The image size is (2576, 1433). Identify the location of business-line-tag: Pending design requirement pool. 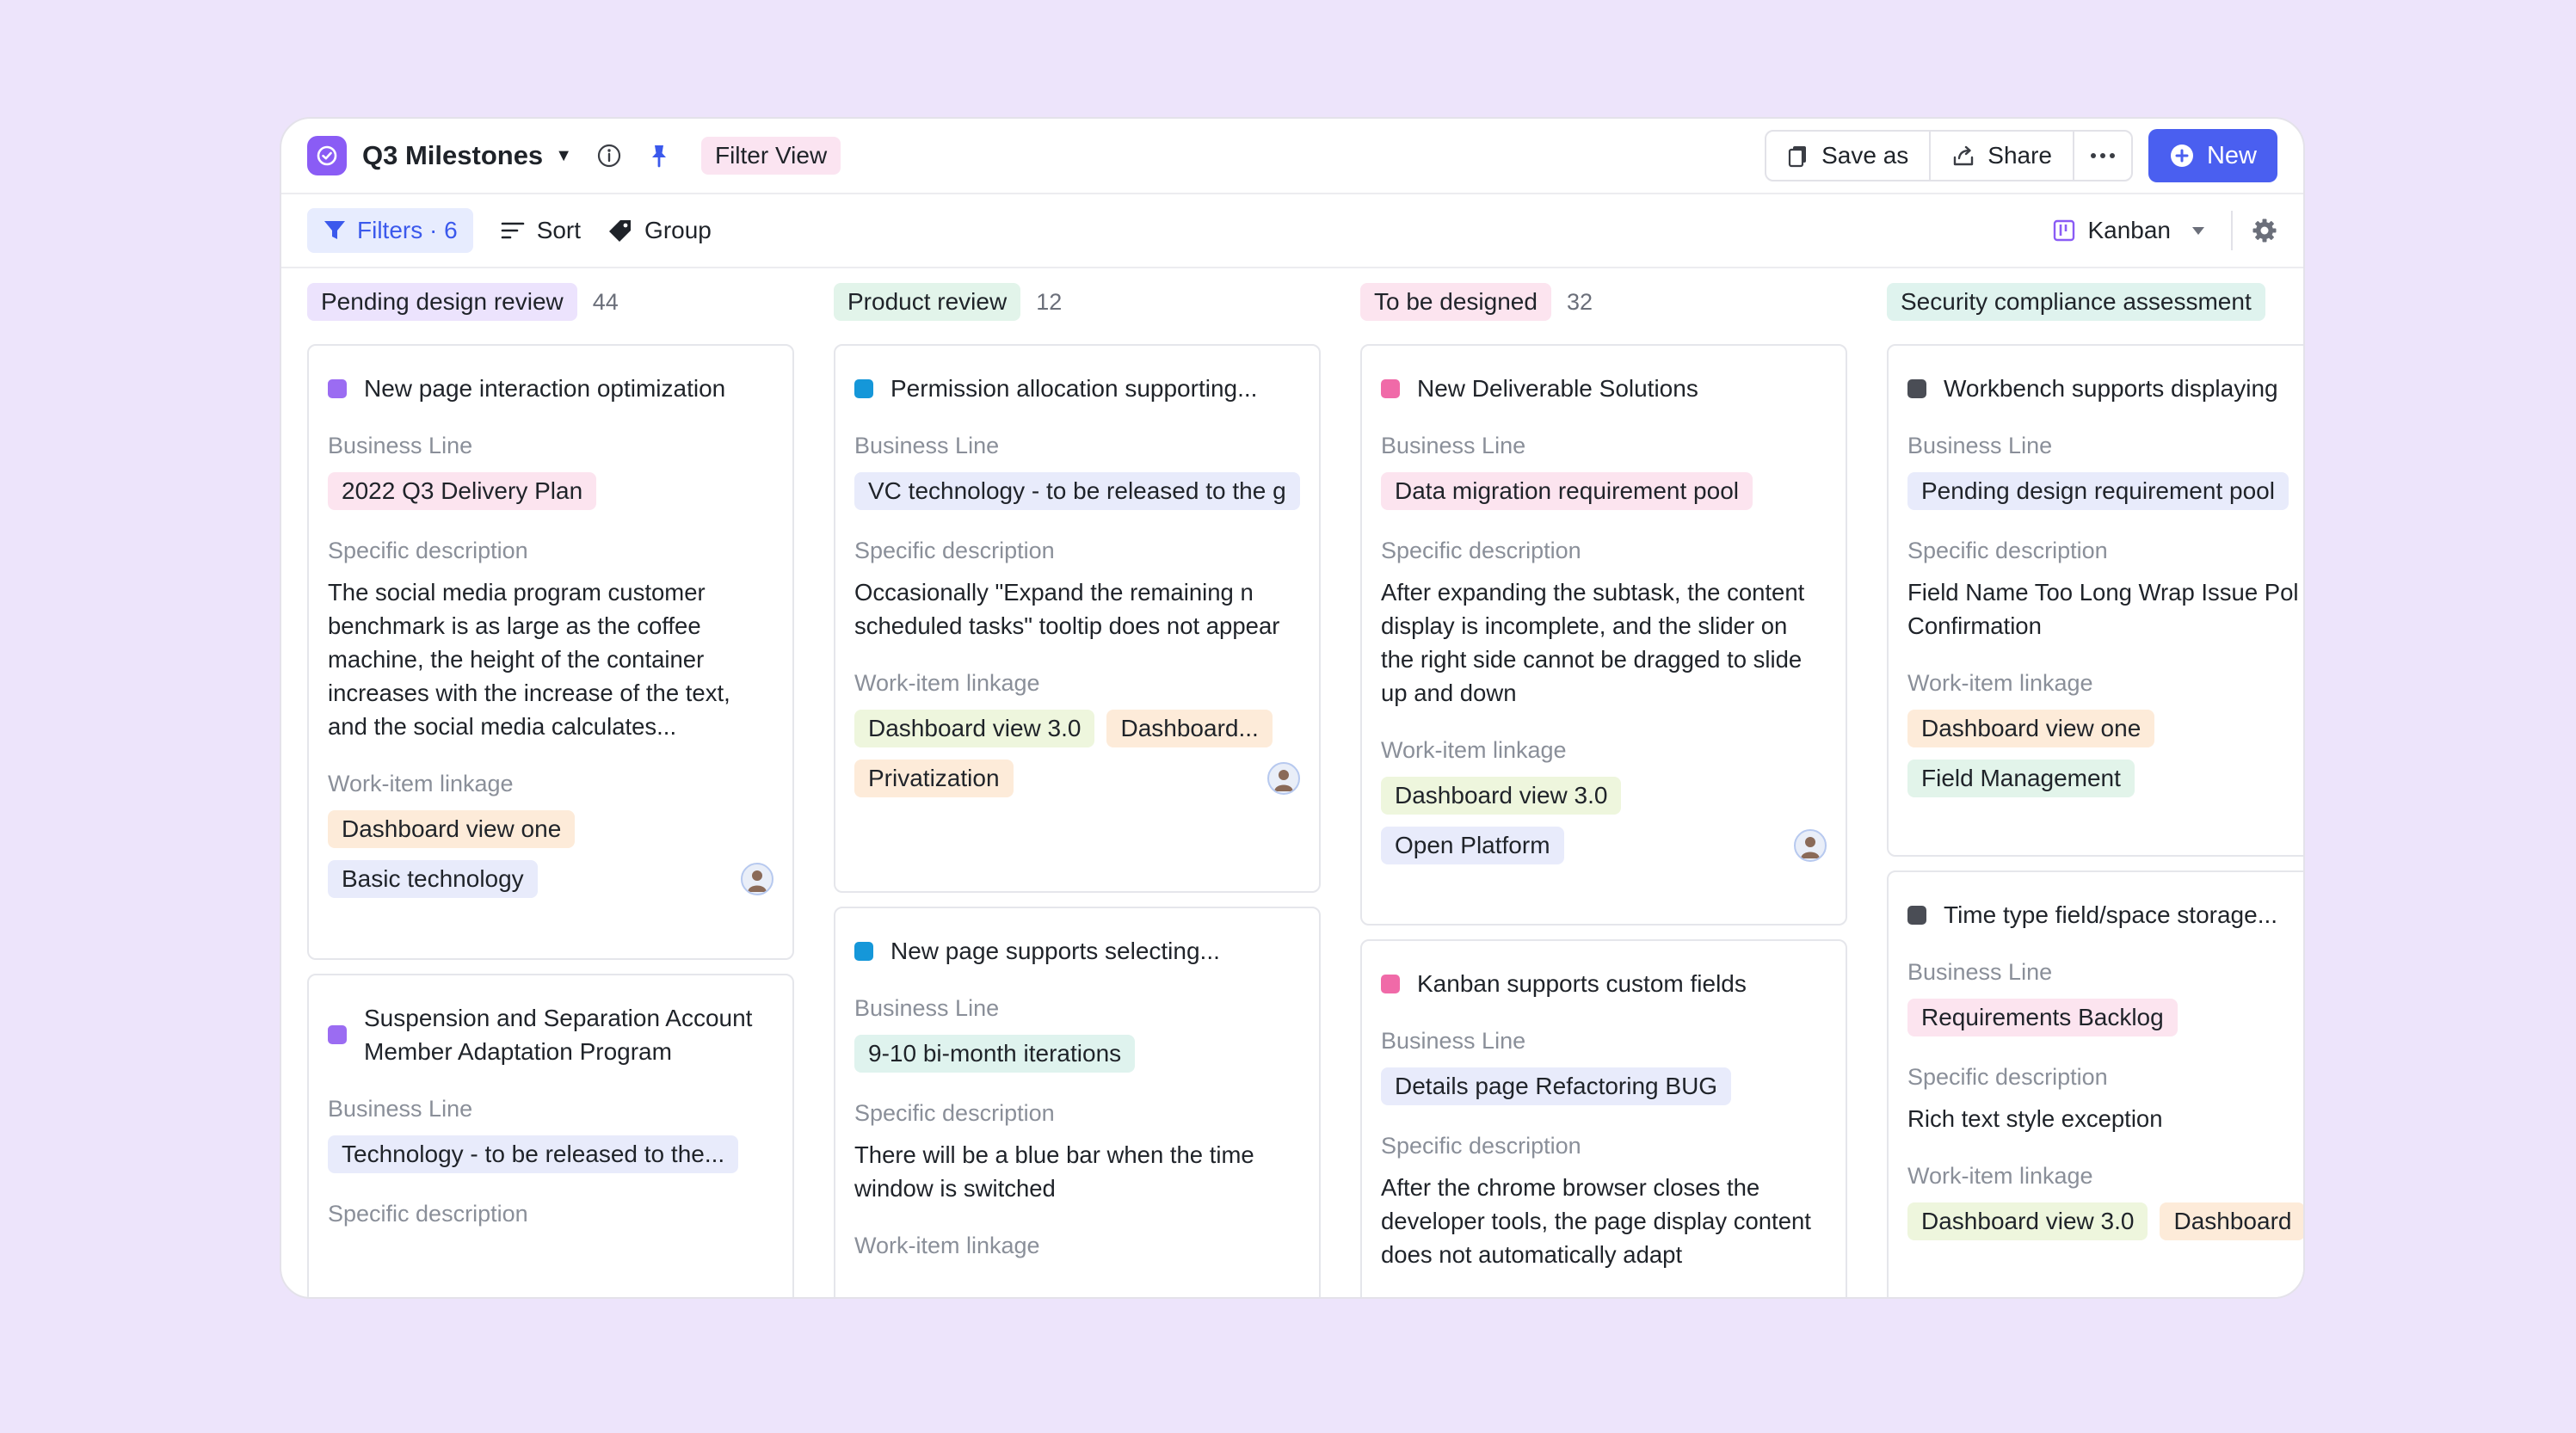
(2098, 491).